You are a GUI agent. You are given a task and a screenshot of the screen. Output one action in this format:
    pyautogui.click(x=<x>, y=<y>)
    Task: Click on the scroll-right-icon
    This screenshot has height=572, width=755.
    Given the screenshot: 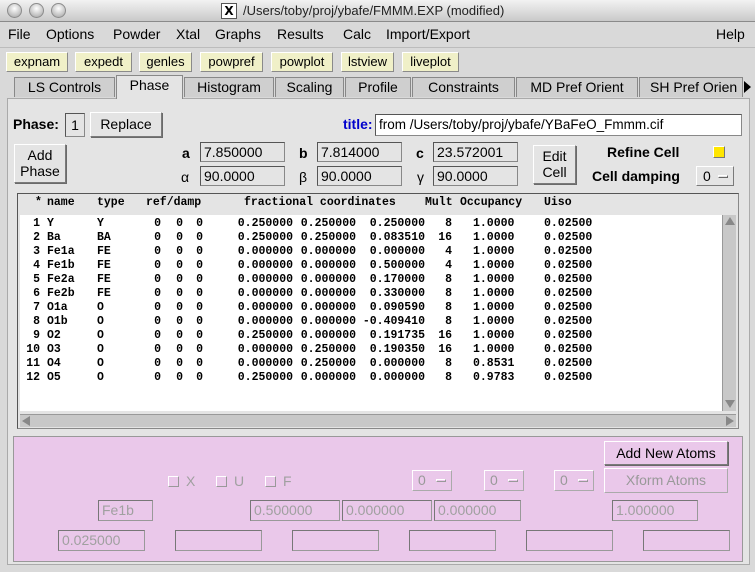 What is the action you would take?
    pyautogui.click(x=730, y=421)
    